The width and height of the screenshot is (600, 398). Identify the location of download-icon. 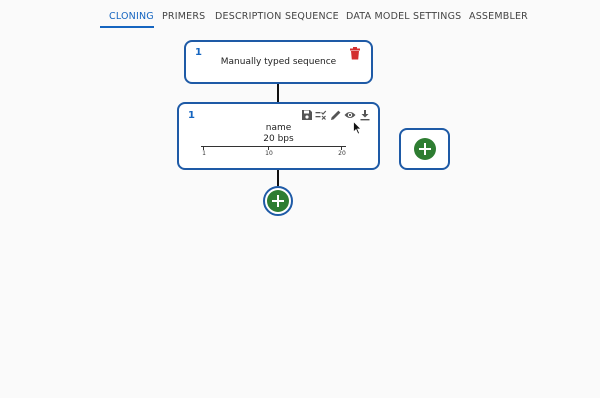
(365, 115).